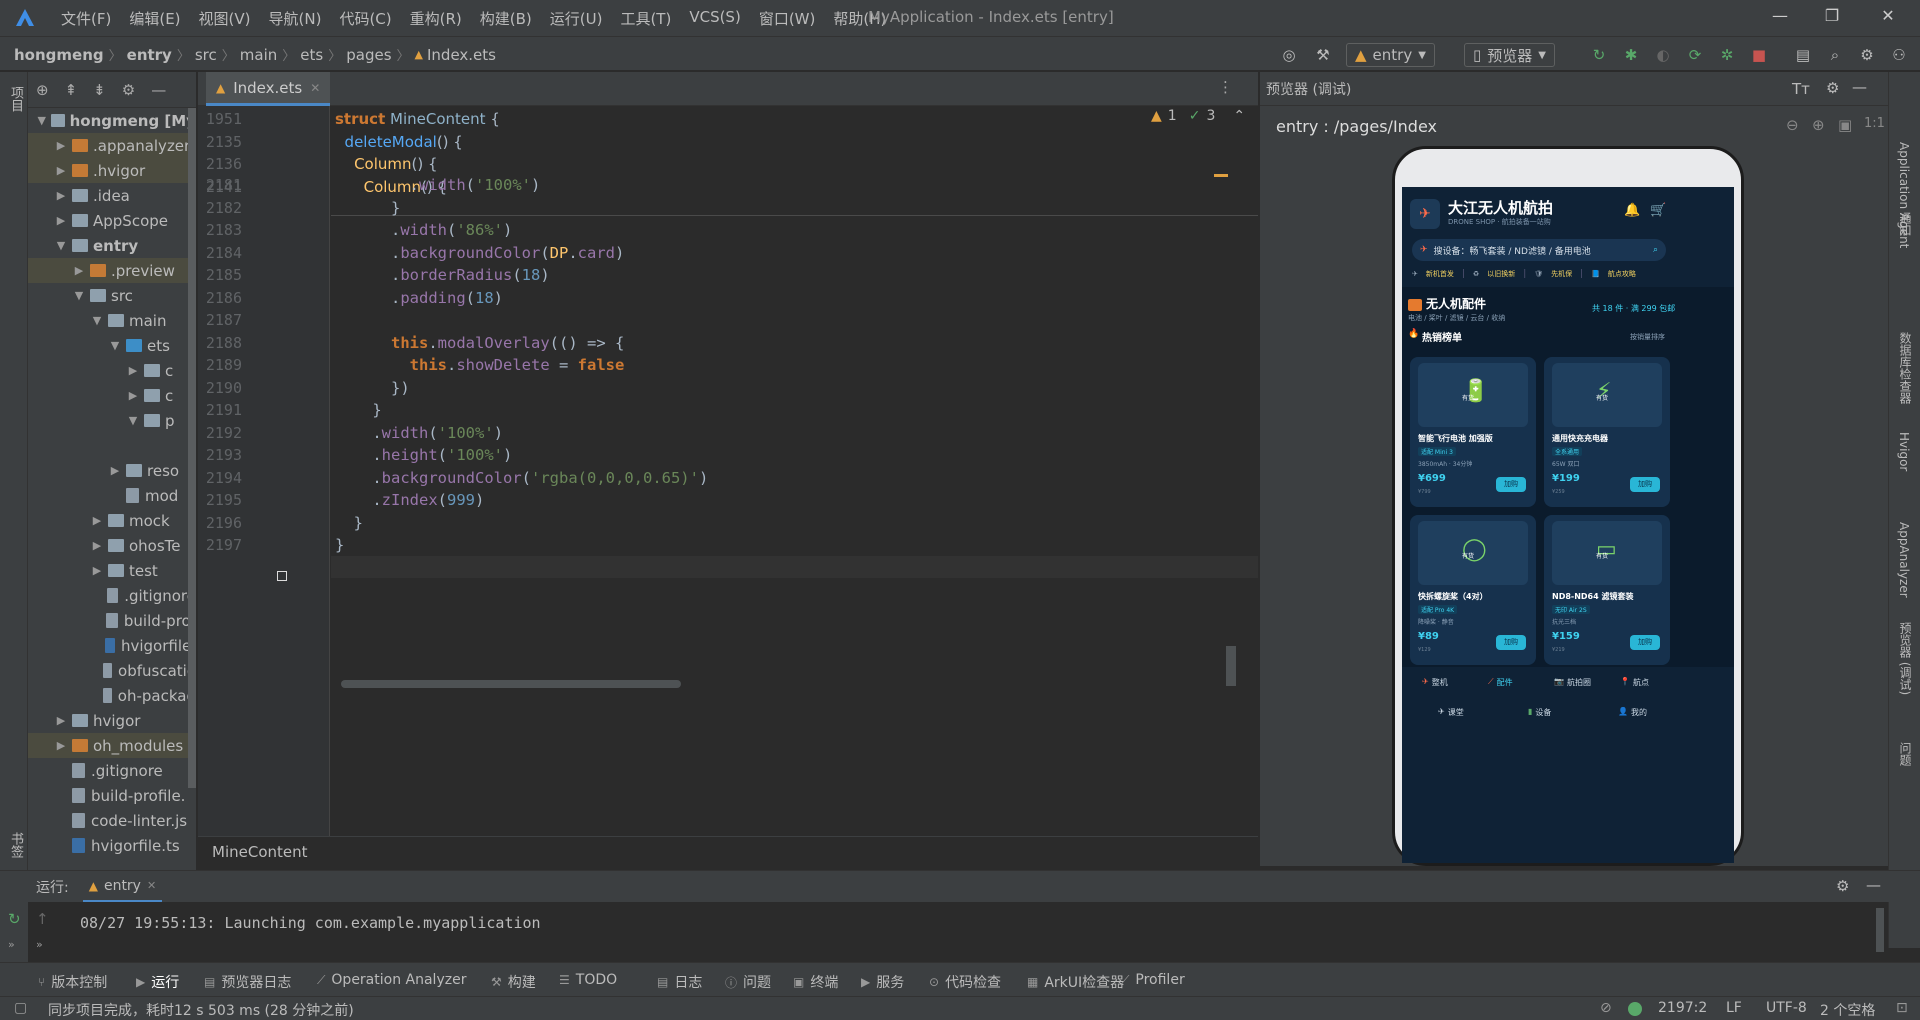  What do you see at coordinates (479, 343) in the screenshot?
I see `code-line: this.modalOverlay(() => {` at bounding box center [479, 343].